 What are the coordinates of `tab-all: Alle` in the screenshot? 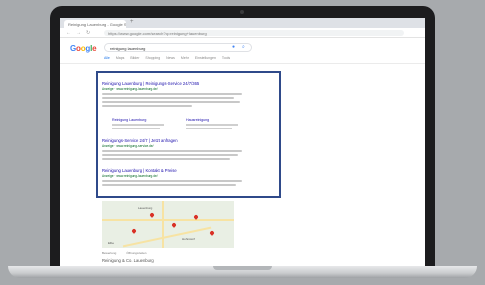 It's located at (107, 59).